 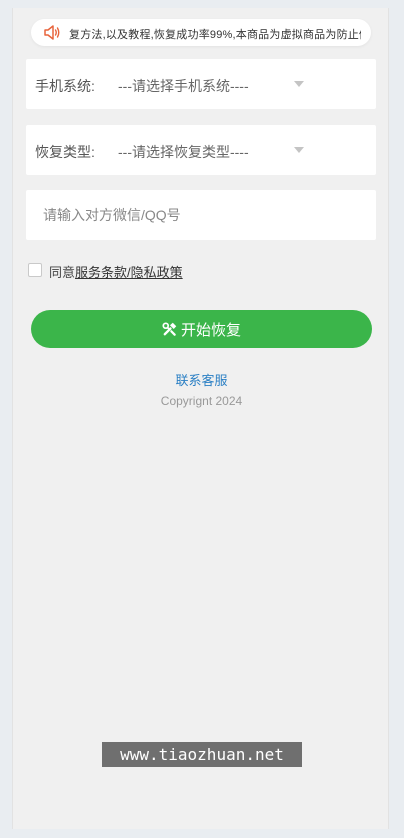 I want to click on contact-id-input, so click(x=201, y=215).